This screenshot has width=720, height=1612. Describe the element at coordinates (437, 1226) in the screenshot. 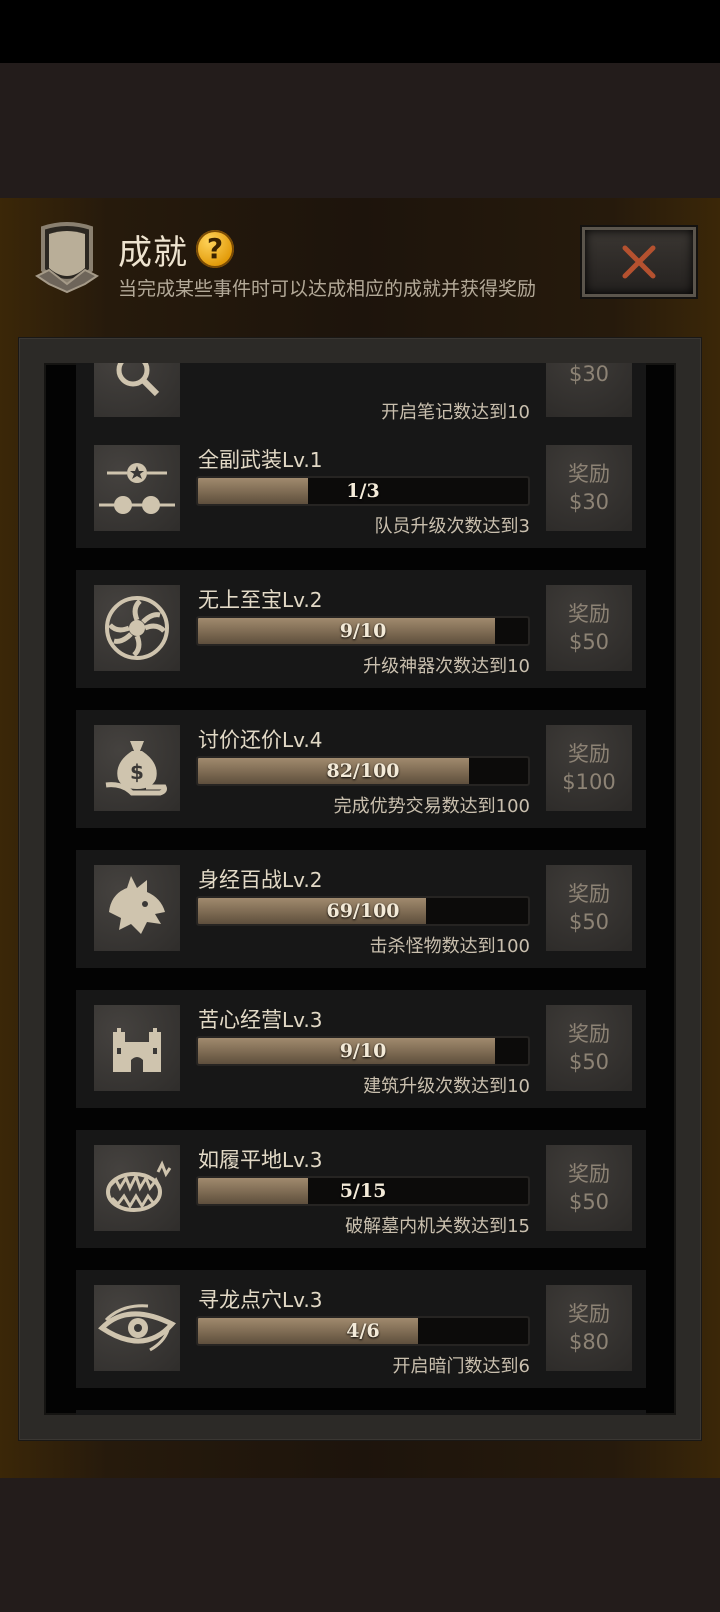

I see `achievement-description: 破解墓内机关数达到15` at that location.